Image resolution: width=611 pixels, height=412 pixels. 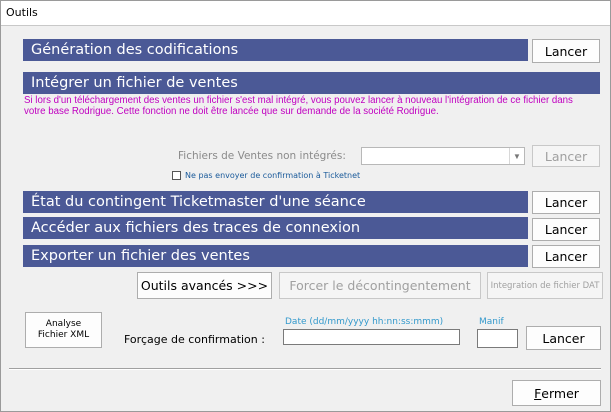 I want to click on date-input, so click(x=371, y=337).